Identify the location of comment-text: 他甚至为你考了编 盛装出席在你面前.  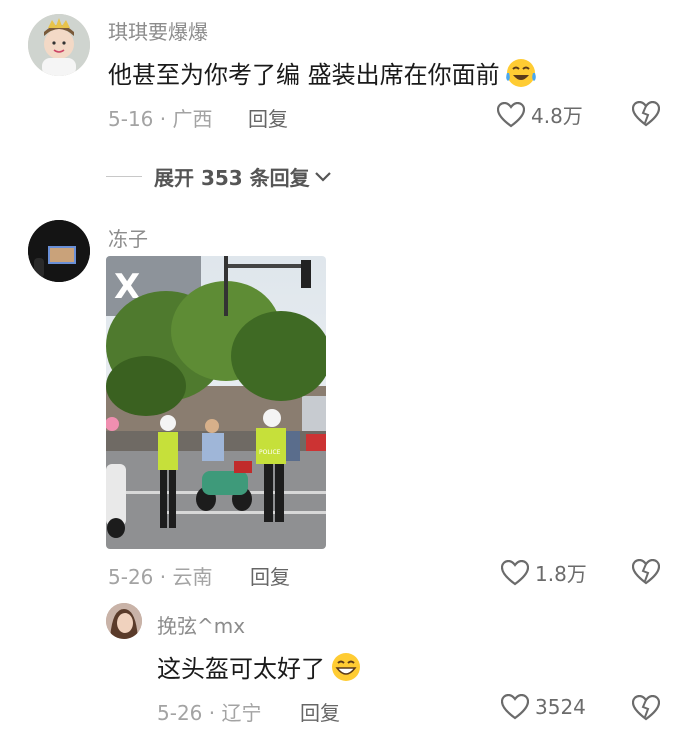
(323, 75).